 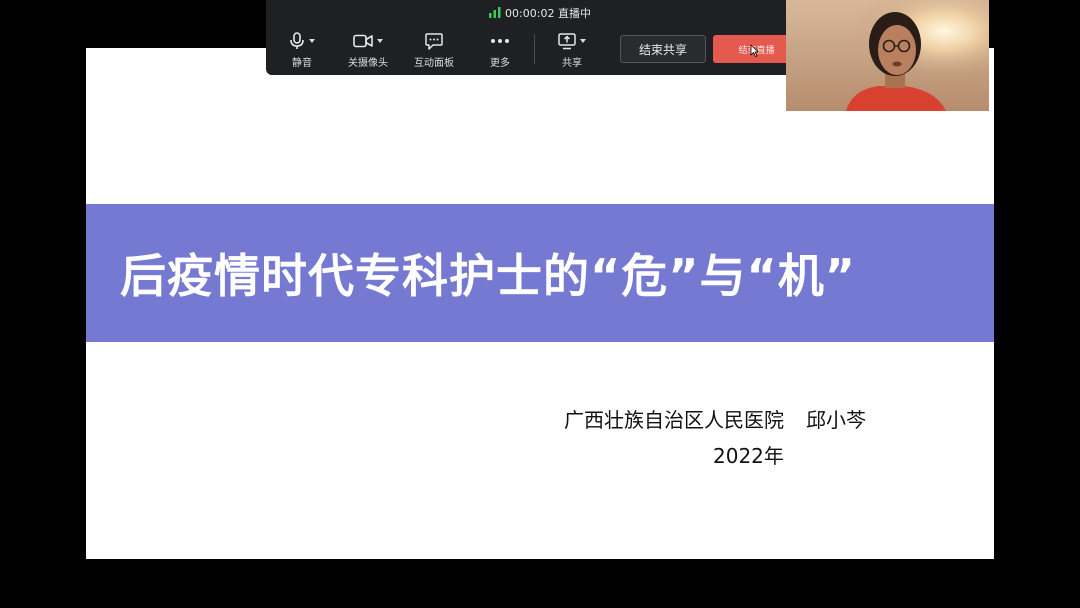 I want to click on more-button: 更多, so click(x=500, y=50).